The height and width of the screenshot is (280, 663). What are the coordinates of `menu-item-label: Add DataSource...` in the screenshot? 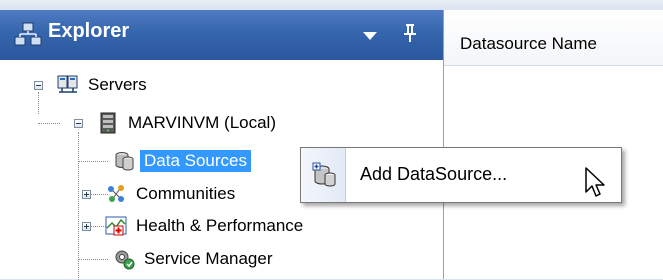 It's located at (434, 174).